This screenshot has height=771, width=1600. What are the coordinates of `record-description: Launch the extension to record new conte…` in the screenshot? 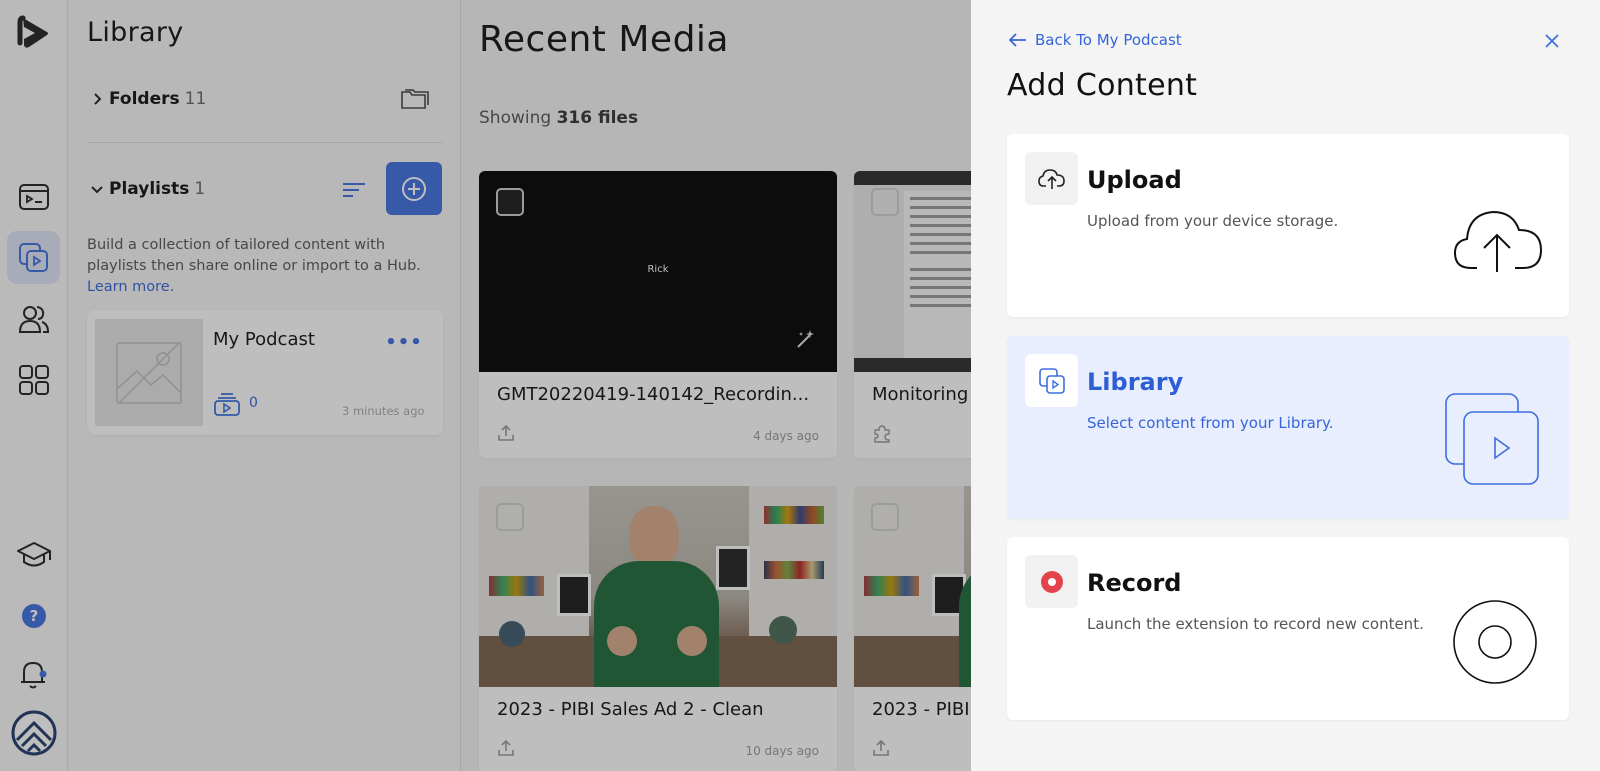 It's located at (1255, 624).